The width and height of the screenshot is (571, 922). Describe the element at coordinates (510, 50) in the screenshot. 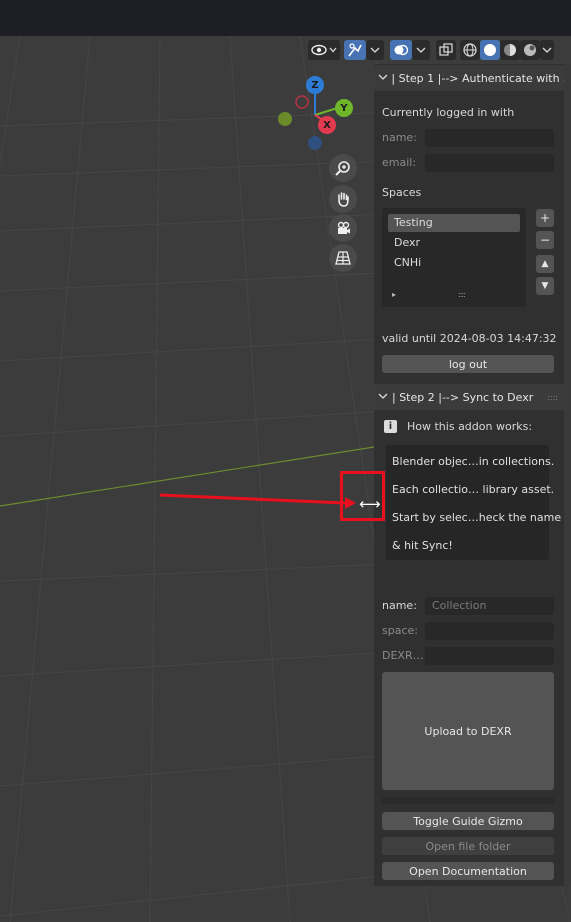

I see `material-icon` at that location.